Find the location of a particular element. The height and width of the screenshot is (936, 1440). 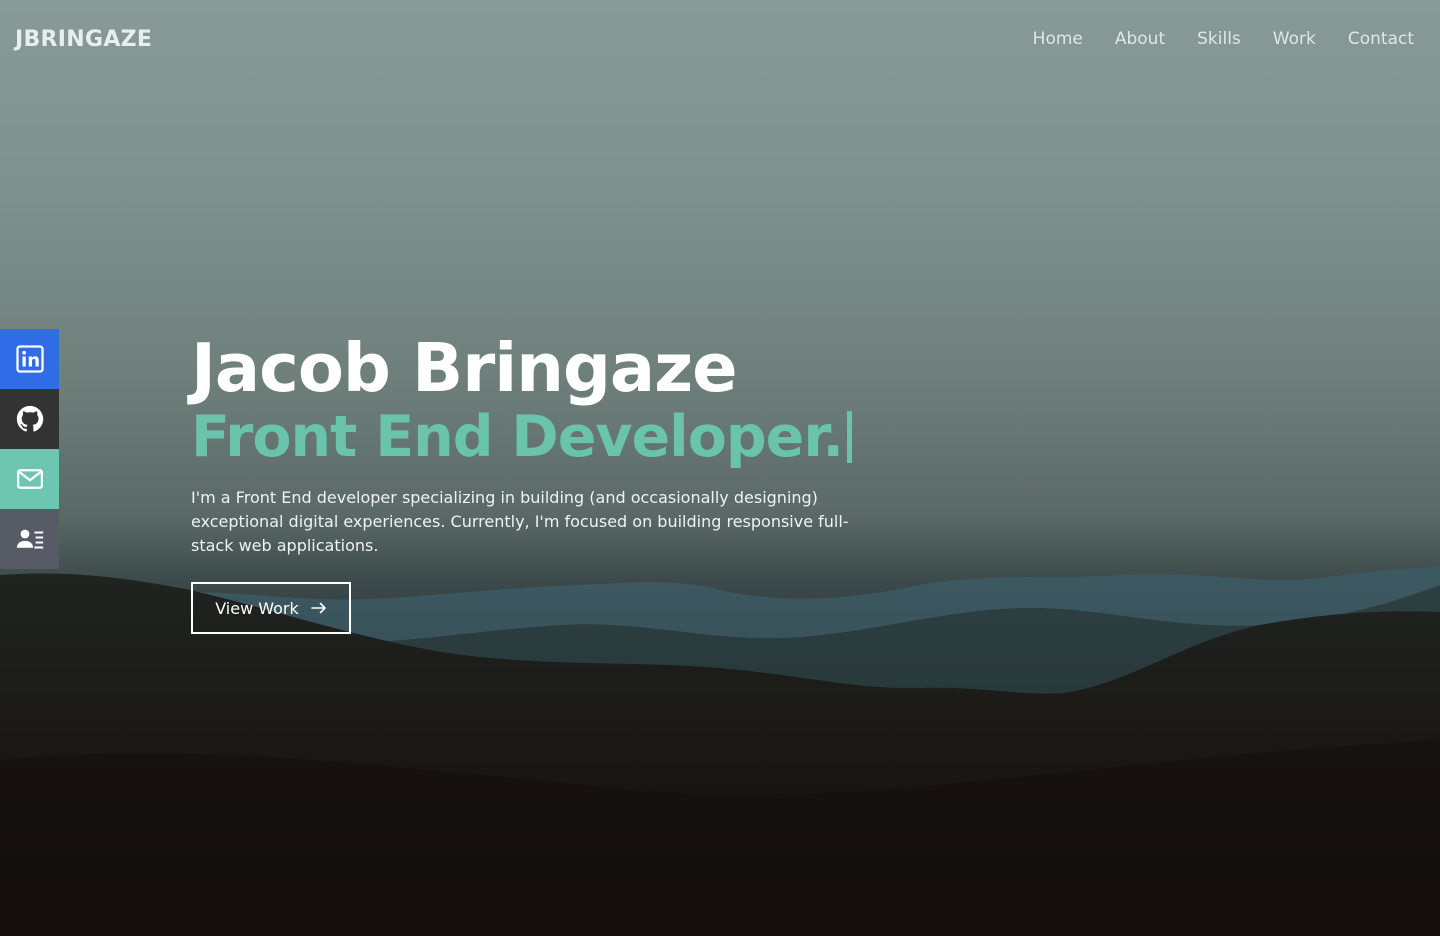

email-button is located at coordinates (29, 479).